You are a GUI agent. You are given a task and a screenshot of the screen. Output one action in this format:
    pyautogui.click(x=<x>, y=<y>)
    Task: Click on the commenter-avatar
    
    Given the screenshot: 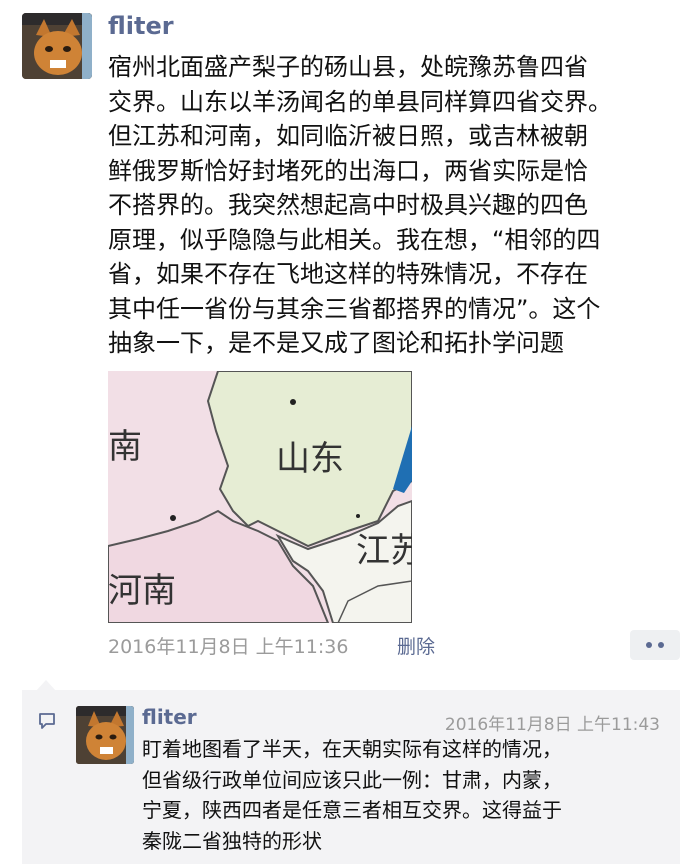 What is the action you would take?
    pyautogui.click(x=105, y=735)
    